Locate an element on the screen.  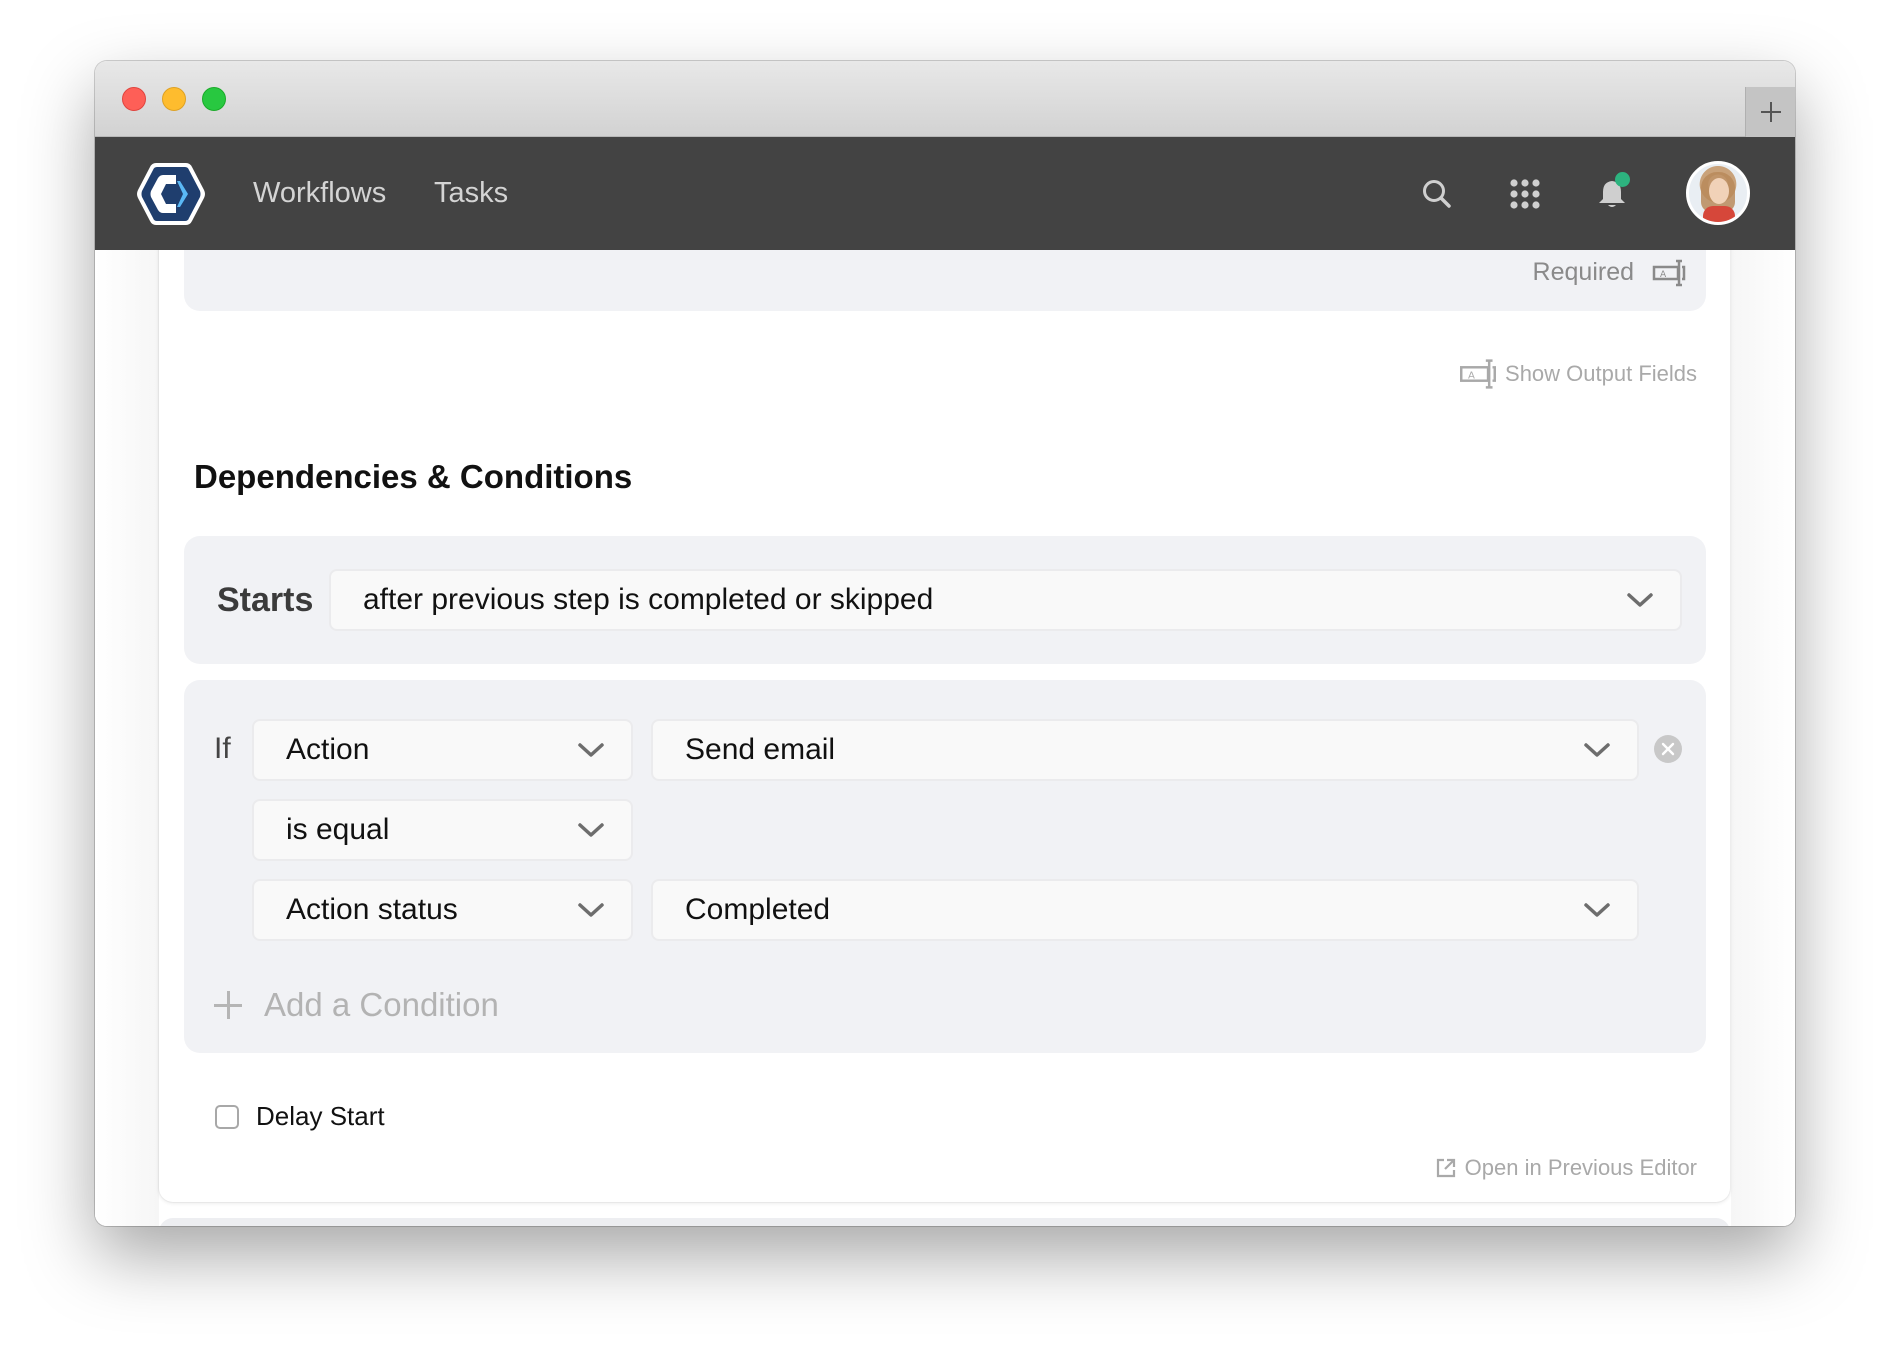
apps-grid-icon is located at coordinates (1525, 194).